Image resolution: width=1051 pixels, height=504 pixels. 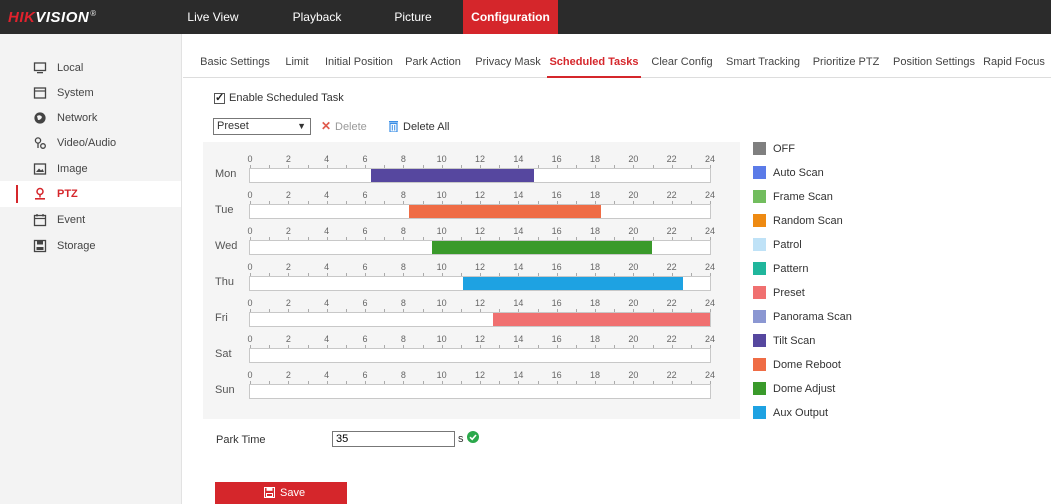 I want to click on sidebar-item-image: Image, so click(x=90, y=169).